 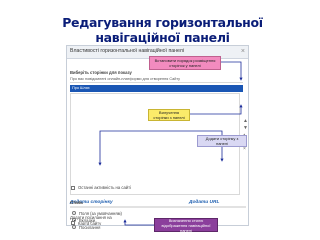 I want to click on recent-activity-checkbox-label: Останні активність на сайті, so click(x=104, y=187).